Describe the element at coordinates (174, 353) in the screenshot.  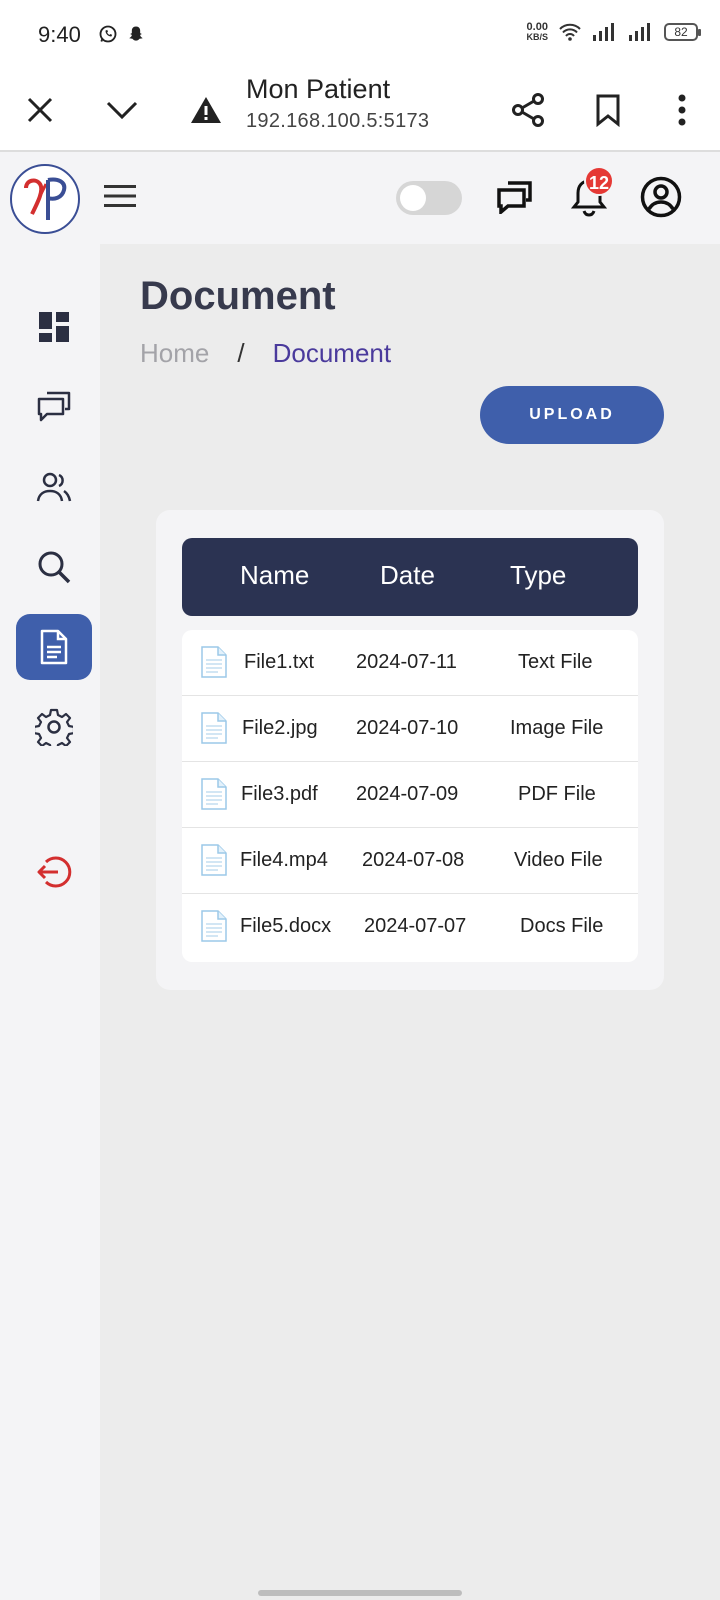
I see `breadcrumb-home: Home` at that location.